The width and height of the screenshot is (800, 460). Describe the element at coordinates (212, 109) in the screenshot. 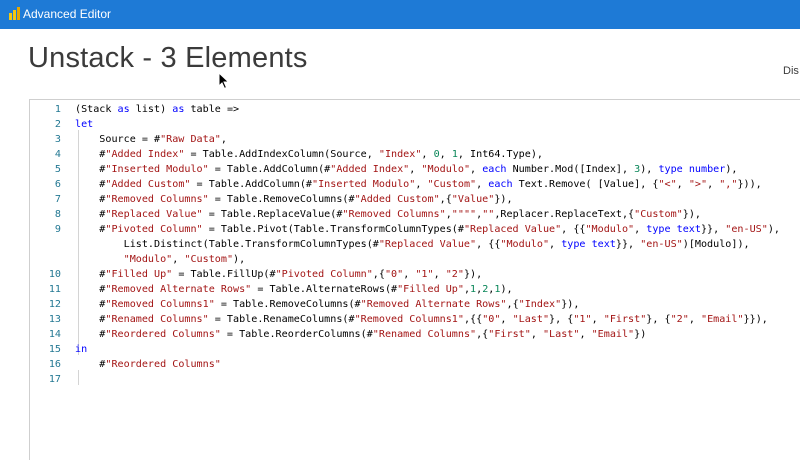

I see `code-token: table =>` at that location.